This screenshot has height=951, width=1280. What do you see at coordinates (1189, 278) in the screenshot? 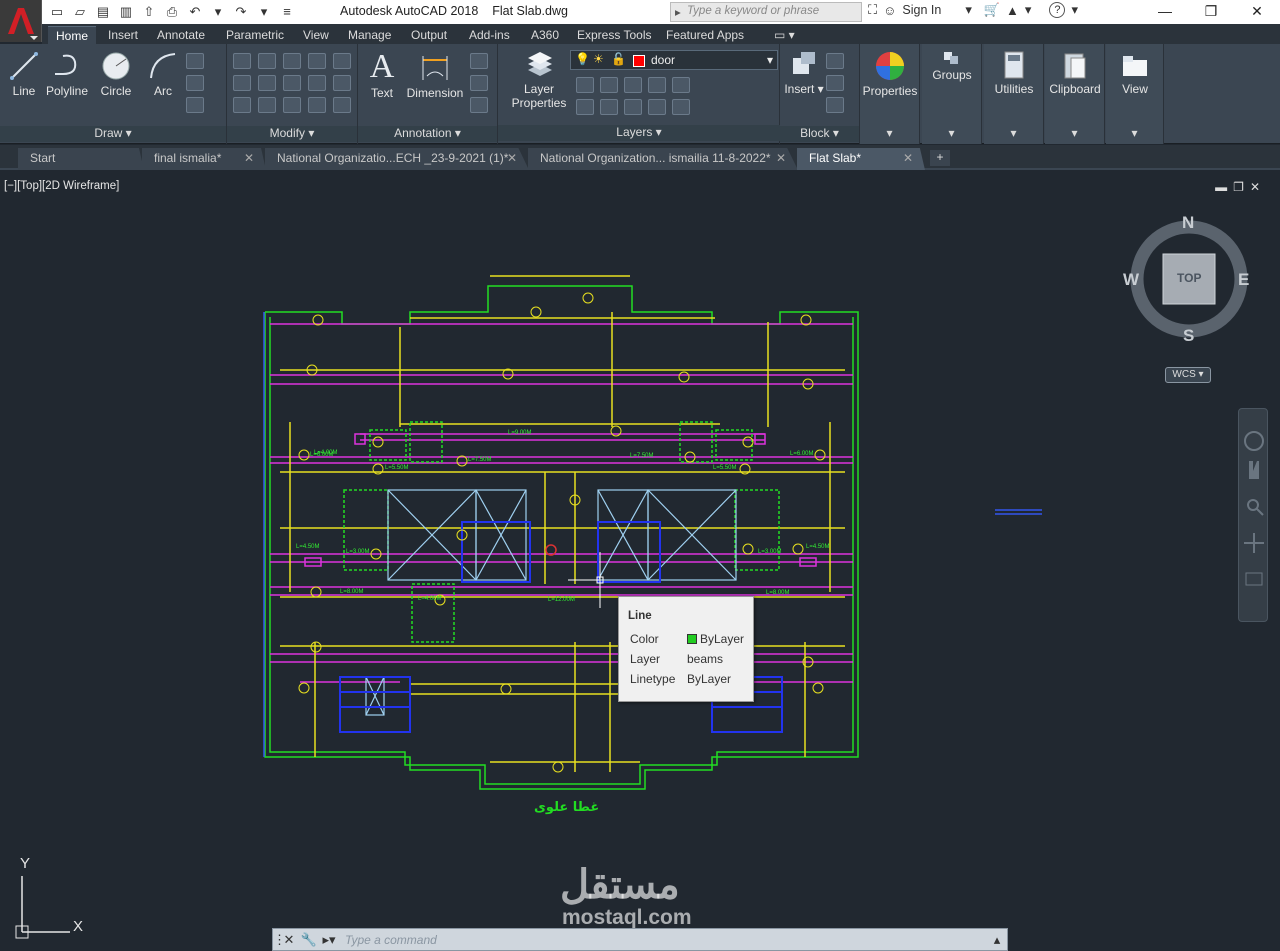
I see `viewcube-top-face: TOP` at bounding box center [1189, 278].